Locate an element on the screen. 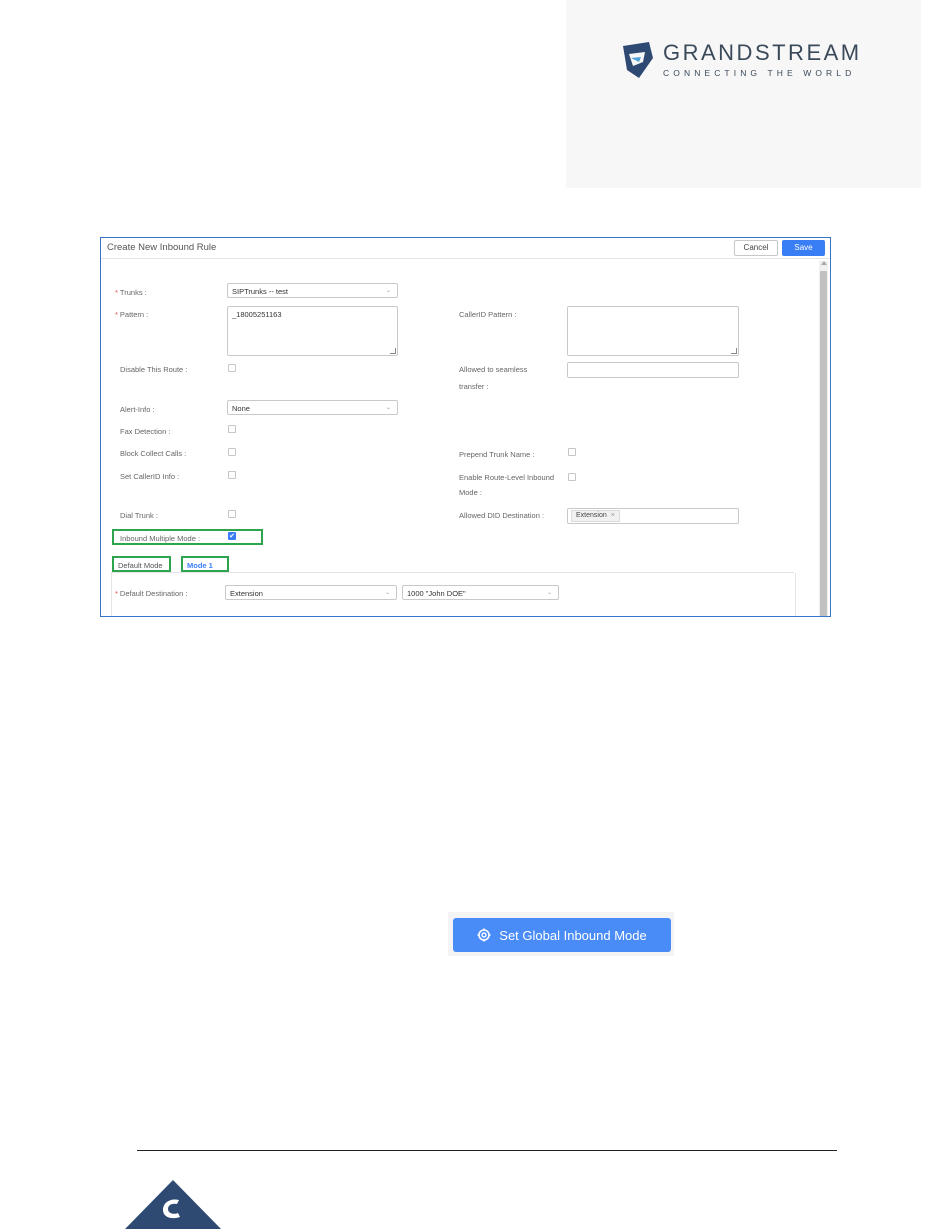 This screenshot has width=950, height=1229. pattern-label: * Pattern : is located at coordinates (132, 314).